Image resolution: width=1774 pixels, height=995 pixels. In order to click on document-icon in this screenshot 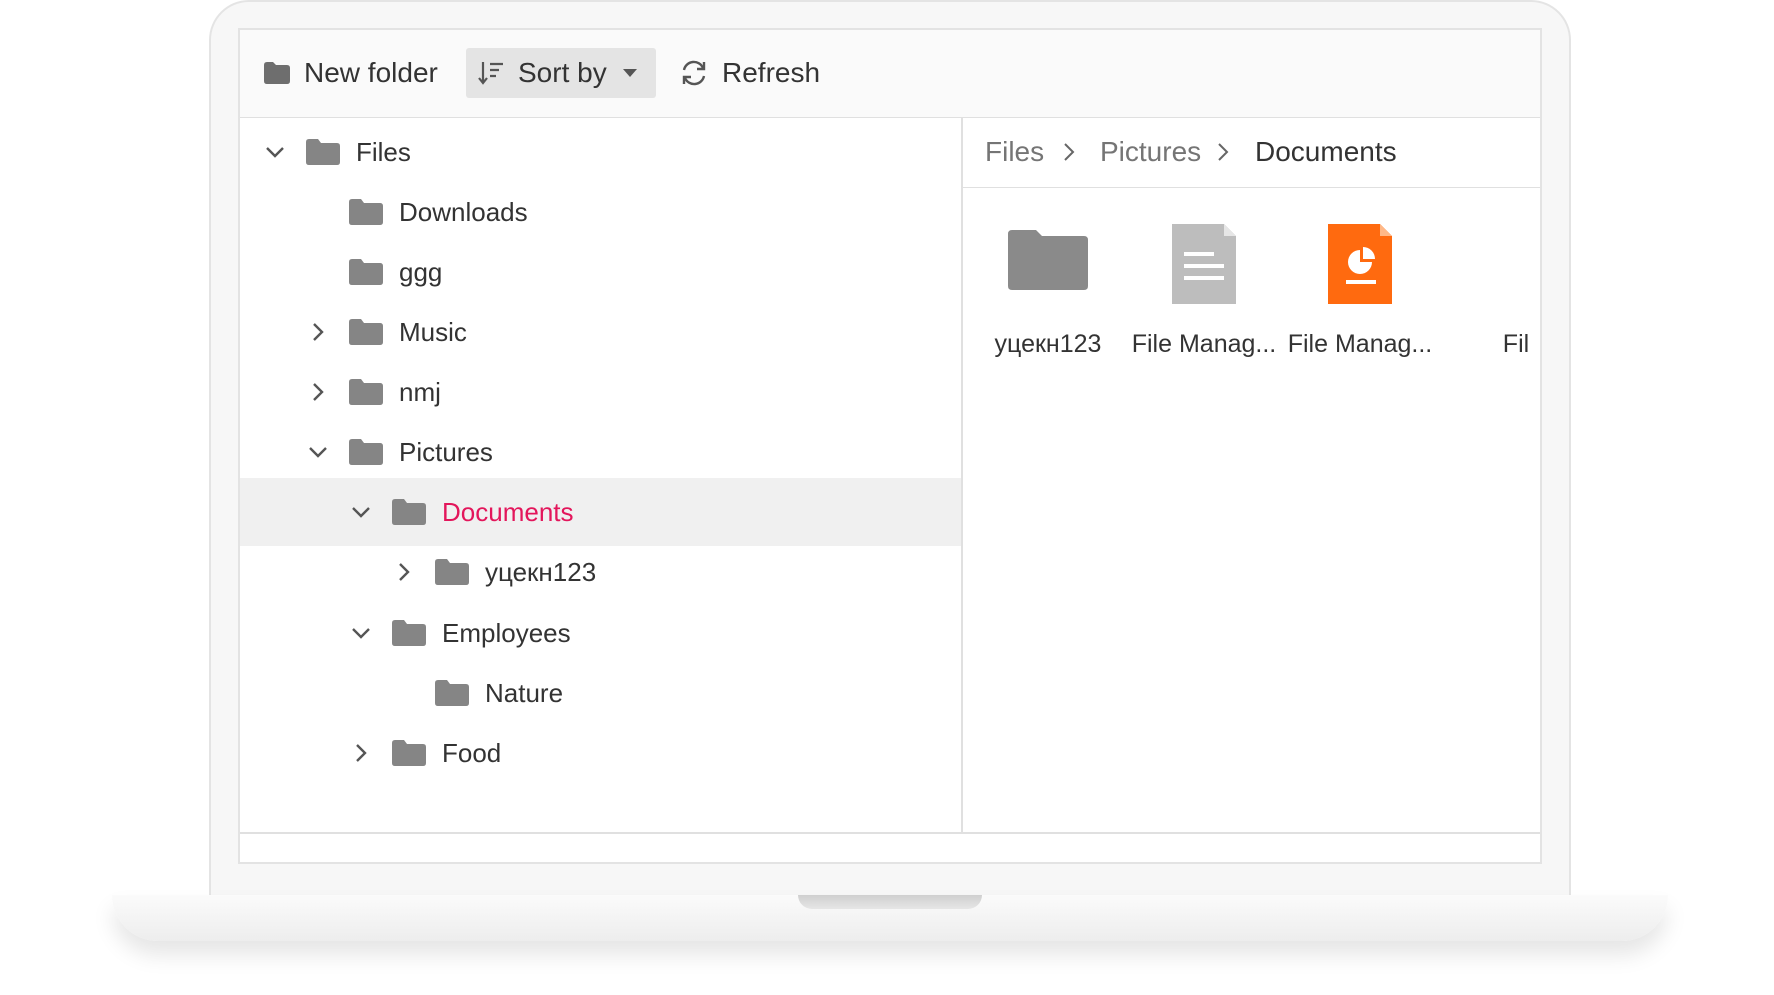, I will do `click(1204, 264)`.